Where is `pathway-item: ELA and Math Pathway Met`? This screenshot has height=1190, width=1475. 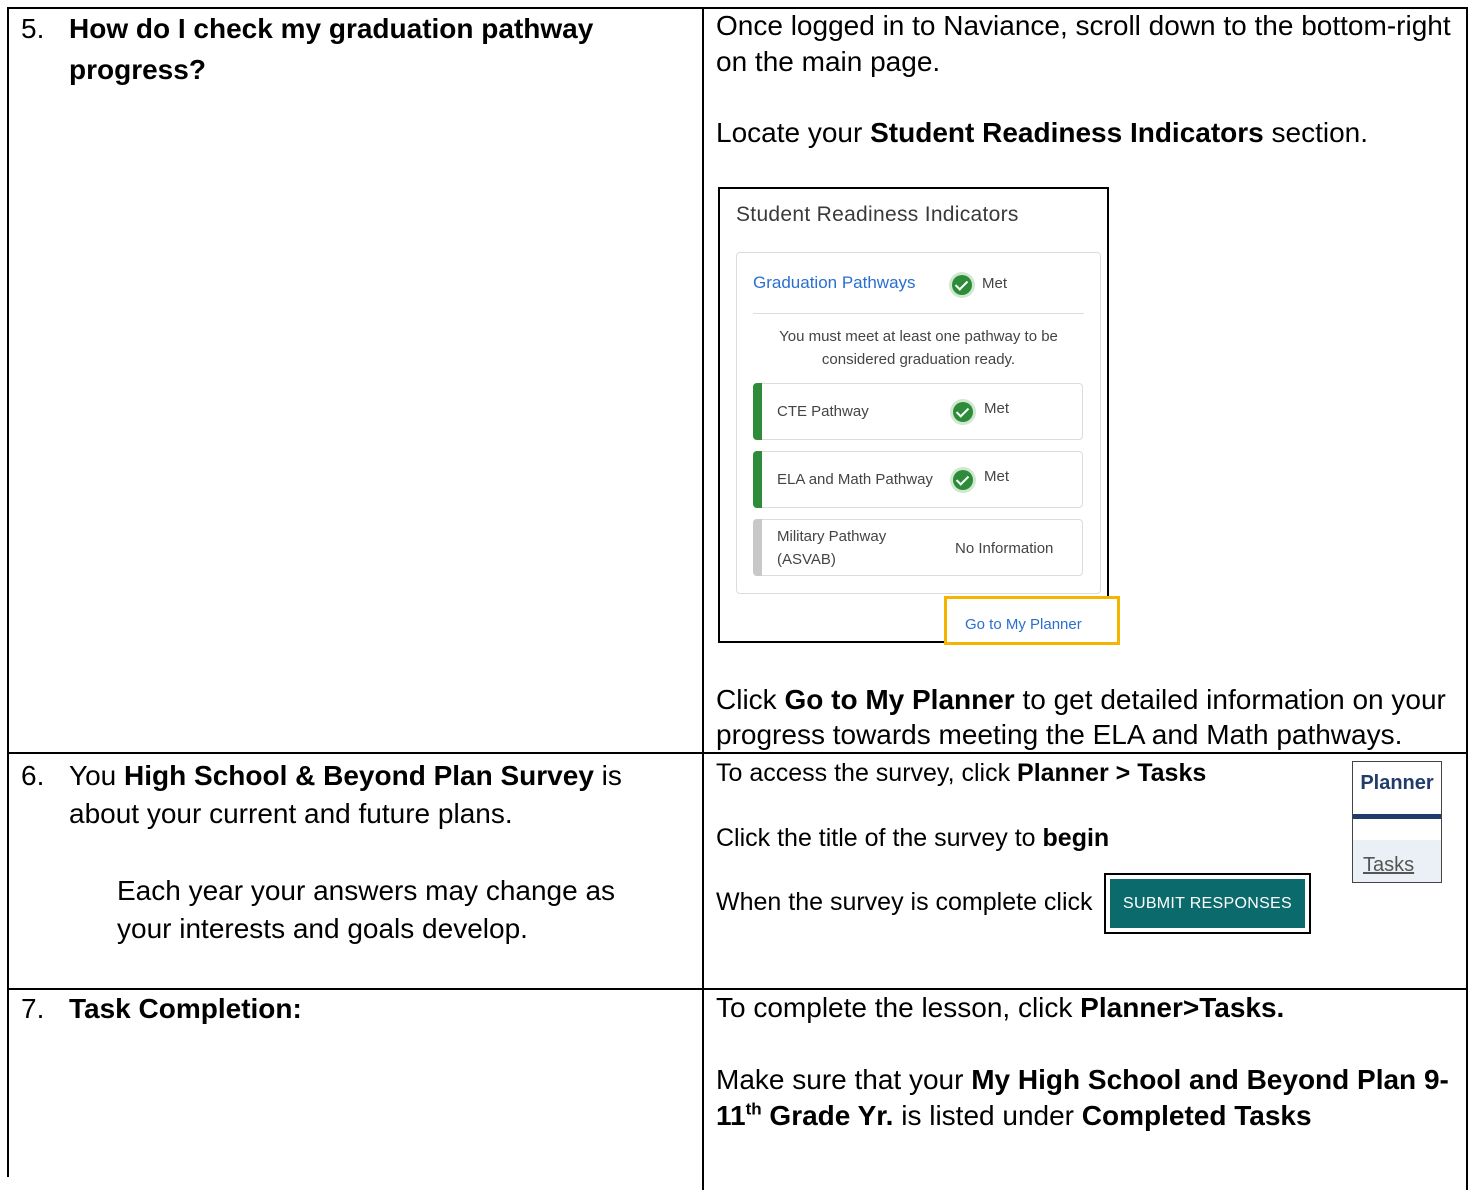 pathway-item: ELA and Math Pathway Met is located at coordinates (918, 479).